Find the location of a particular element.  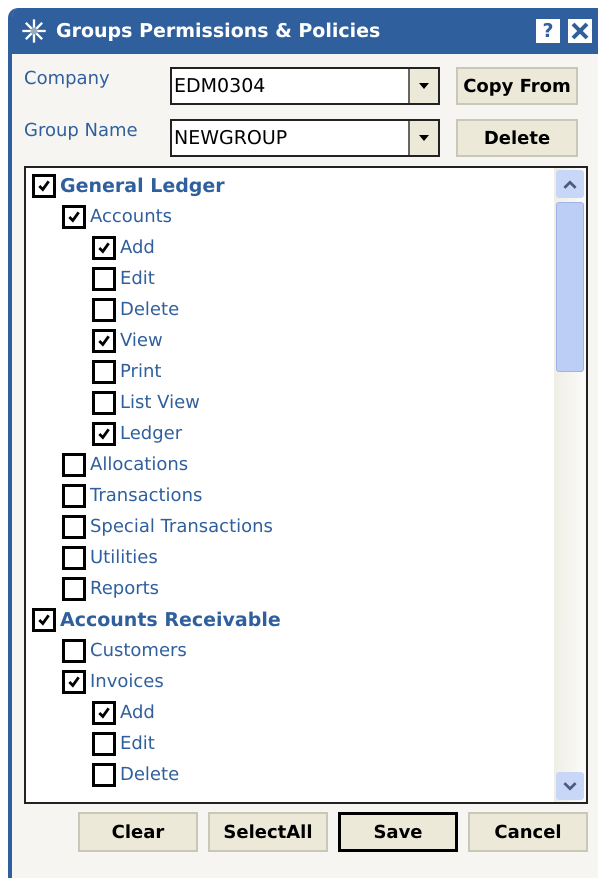

scrollbar is located at coordinates (570, 485).